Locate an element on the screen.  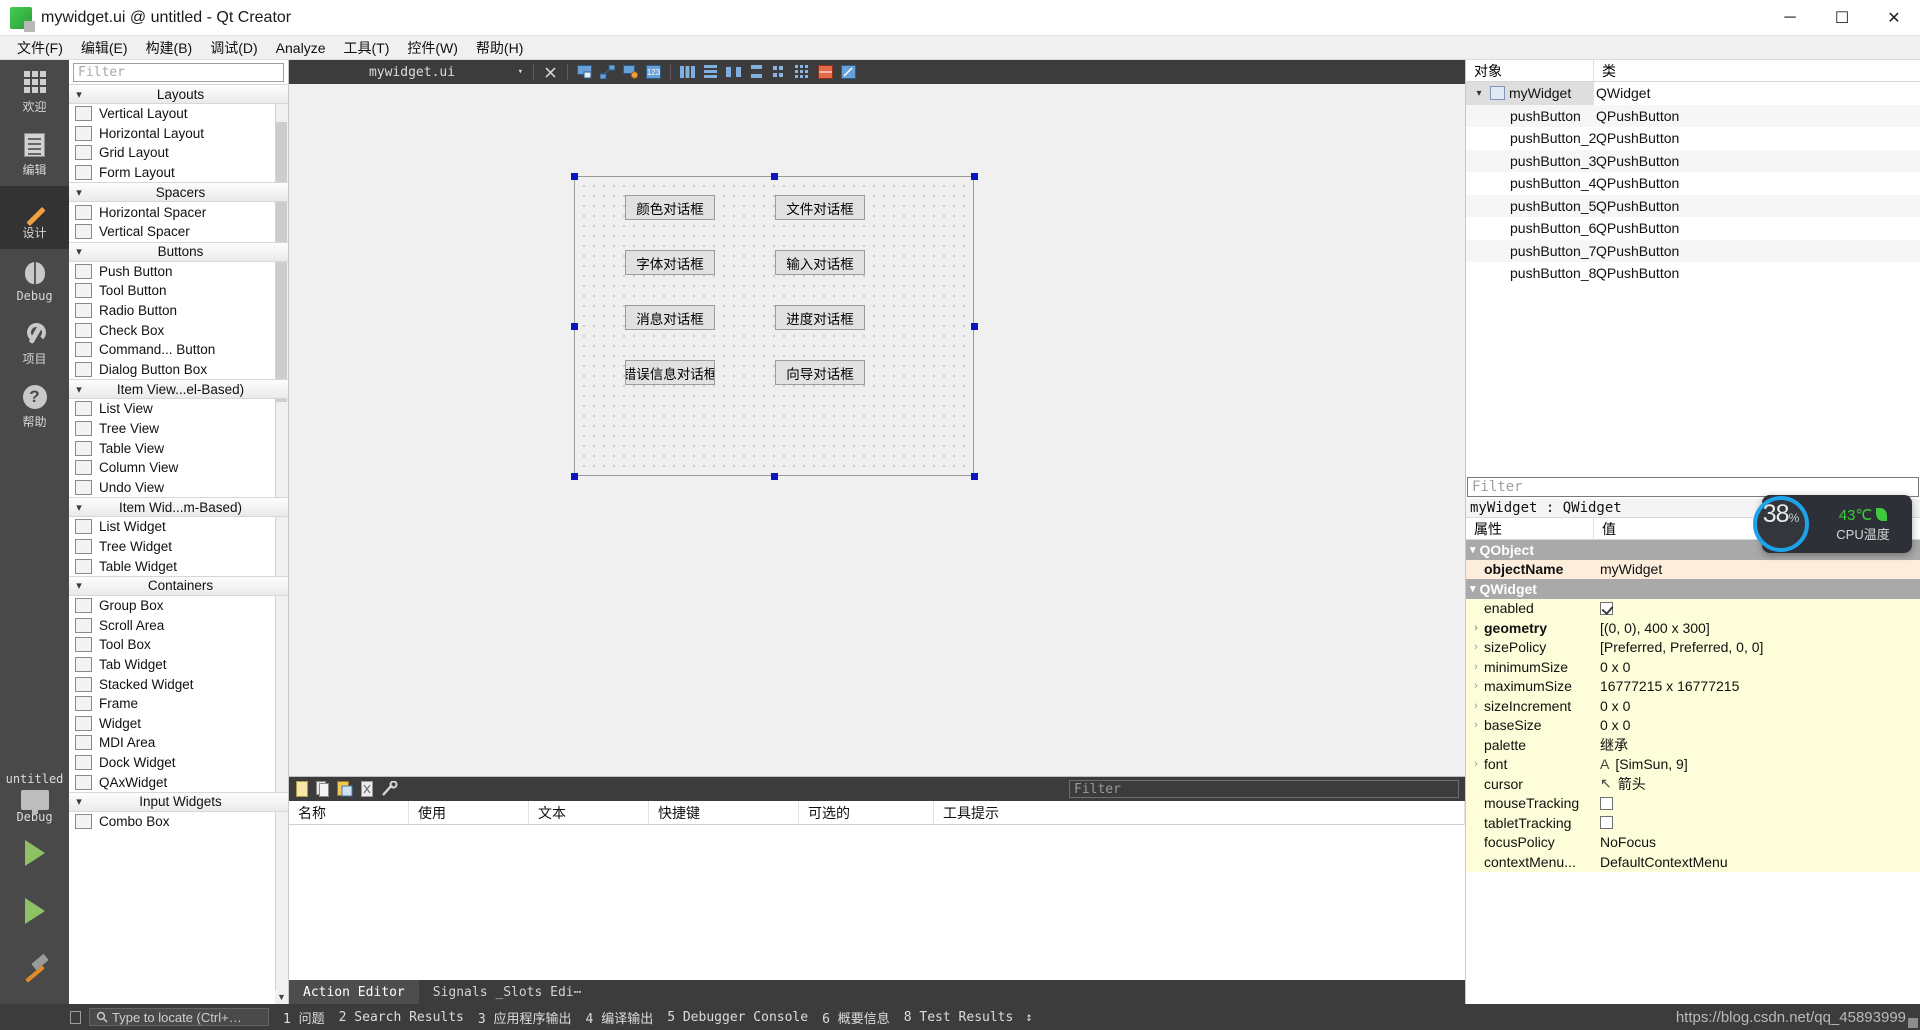
property-group-qwidget: ▾ QWidget is located at coordinates (1693, 589).